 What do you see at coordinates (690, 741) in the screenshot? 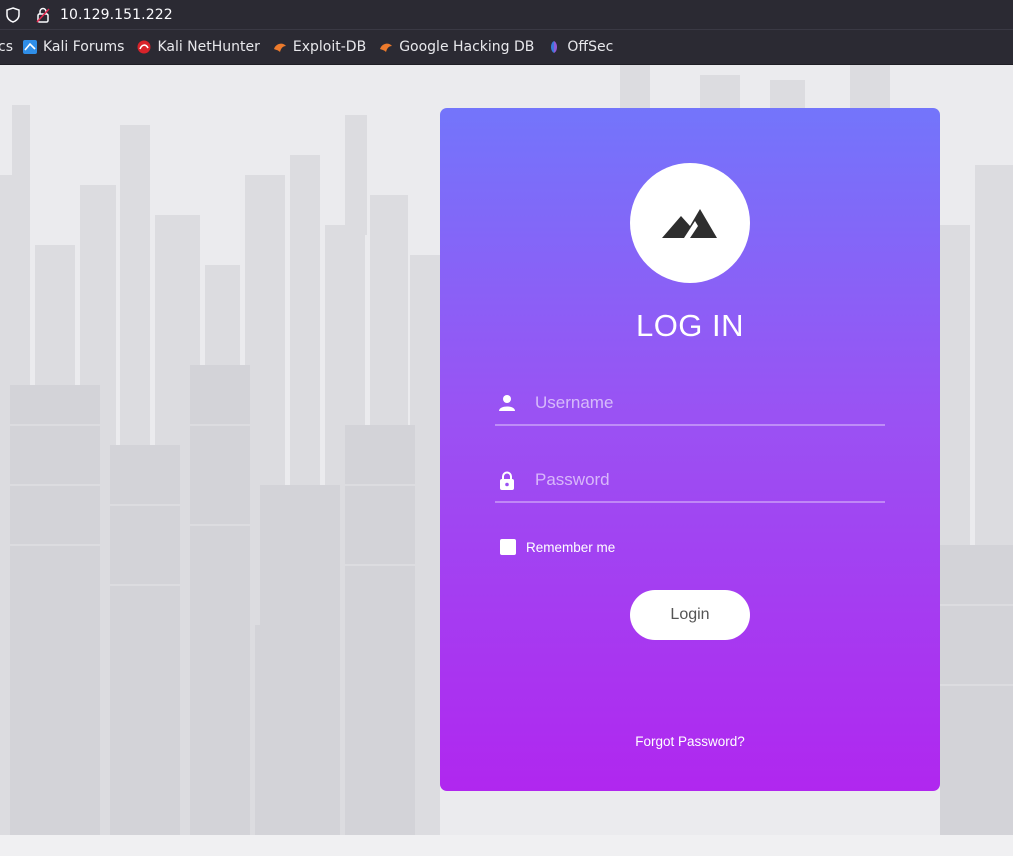
I see `forgot-password-link: Forgot Password?` at bounding box center [690, 741].